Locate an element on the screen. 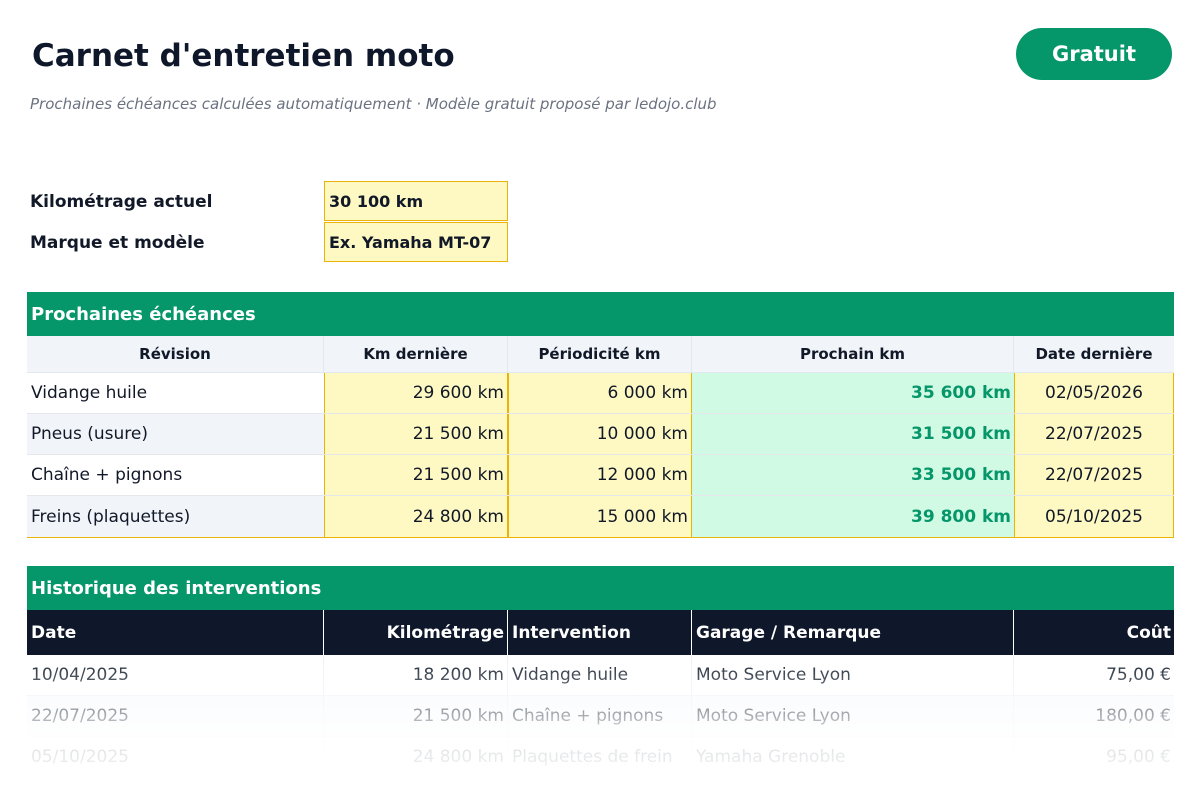 The image size is (1200, 800). prochain-km-cell: 35 600 km is located at coordinates (853, 393).